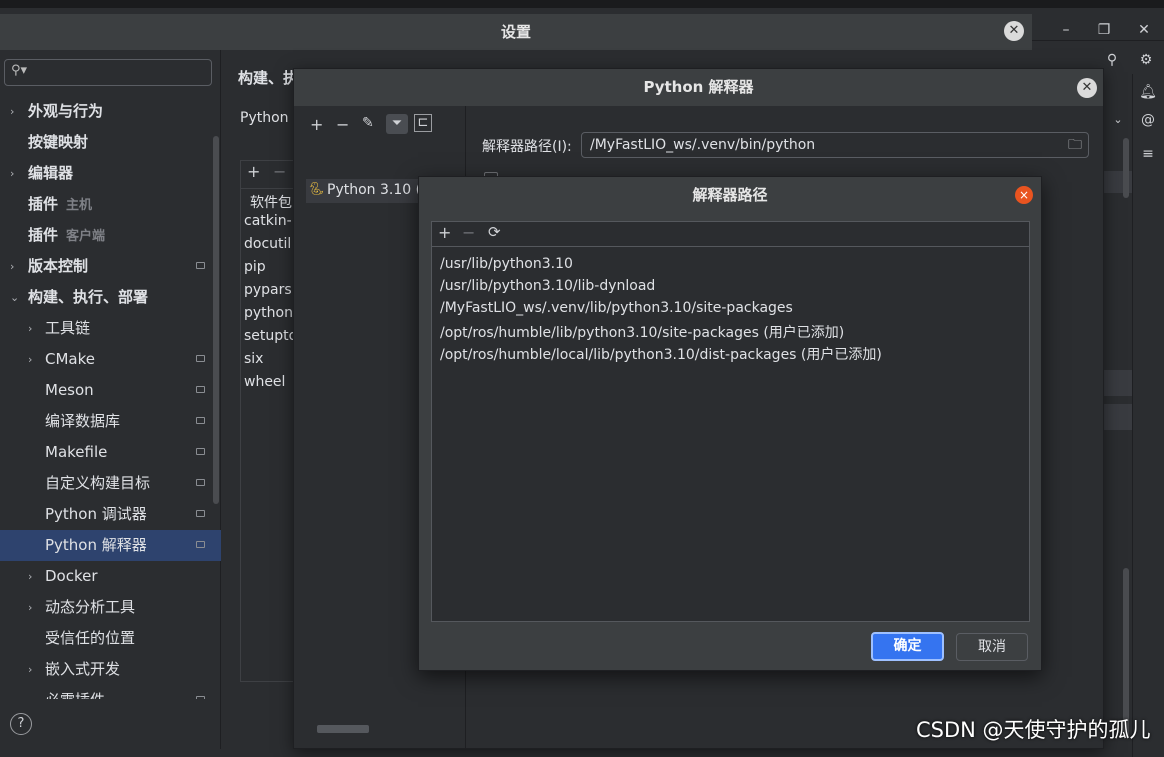  Describe the element at coordinates (83, 669) in the screenshot. I see `sidebar-item-label: 嵌入式开发` at that location.